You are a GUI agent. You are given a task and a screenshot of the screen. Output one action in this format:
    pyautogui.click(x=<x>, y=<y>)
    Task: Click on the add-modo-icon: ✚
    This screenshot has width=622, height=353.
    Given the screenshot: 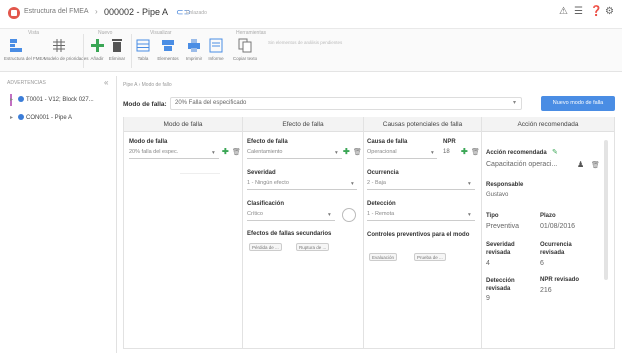 What is the action you would take?
    pyautogui.click(x=225, y=151)
    